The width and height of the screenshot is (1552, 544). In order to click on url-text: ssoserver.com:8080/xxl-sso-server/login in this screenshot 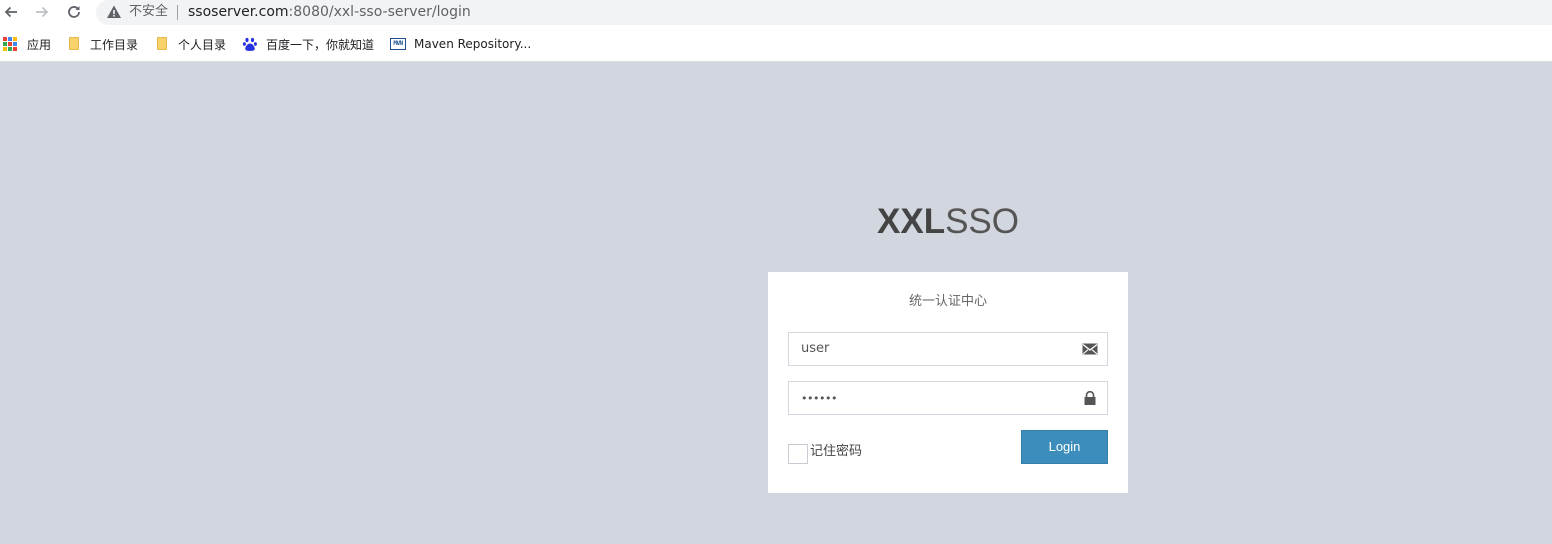, I will do `click(329, 12)`.